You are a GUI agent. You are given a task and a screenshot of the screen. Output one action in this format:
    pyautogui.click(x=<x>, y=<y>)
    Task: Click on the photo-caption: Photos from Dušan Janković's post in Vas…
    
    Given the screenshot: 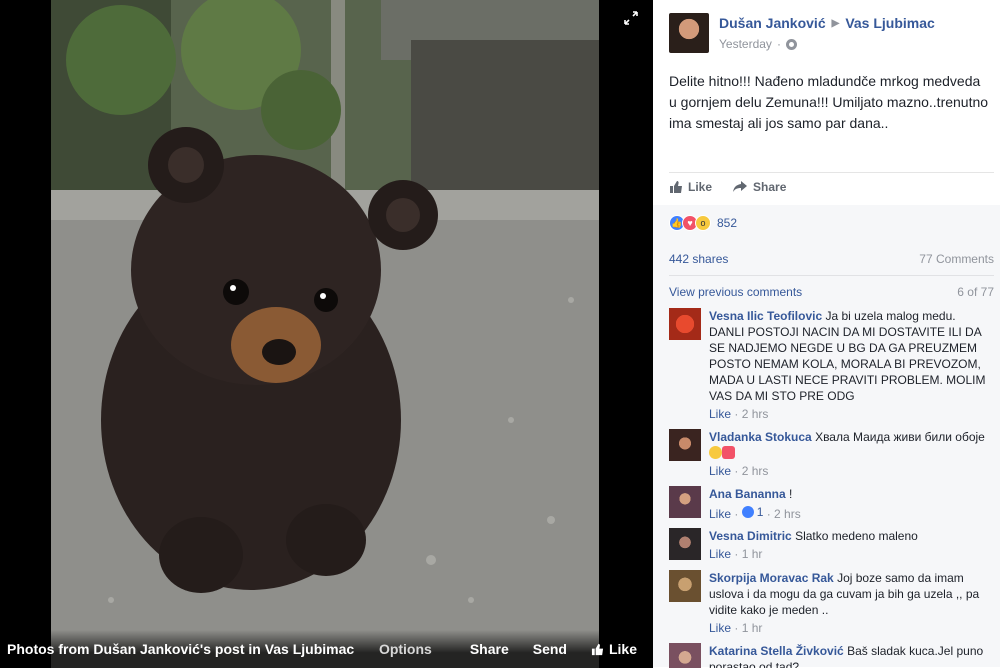 What is the action you would take?
    pyautogui.click(x=180, y=649)
    